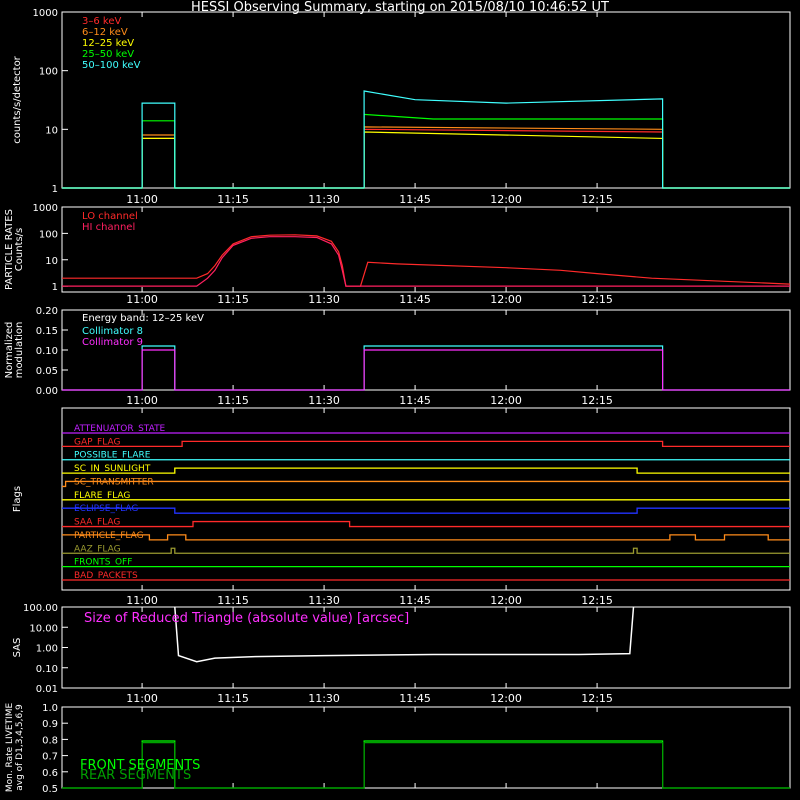 This screenshot has height=800, width=800. What do you see at coordinates (40, 608) in the screenshot?
I see `y-tick-label: 100.00` at bounding box center [40, 608].